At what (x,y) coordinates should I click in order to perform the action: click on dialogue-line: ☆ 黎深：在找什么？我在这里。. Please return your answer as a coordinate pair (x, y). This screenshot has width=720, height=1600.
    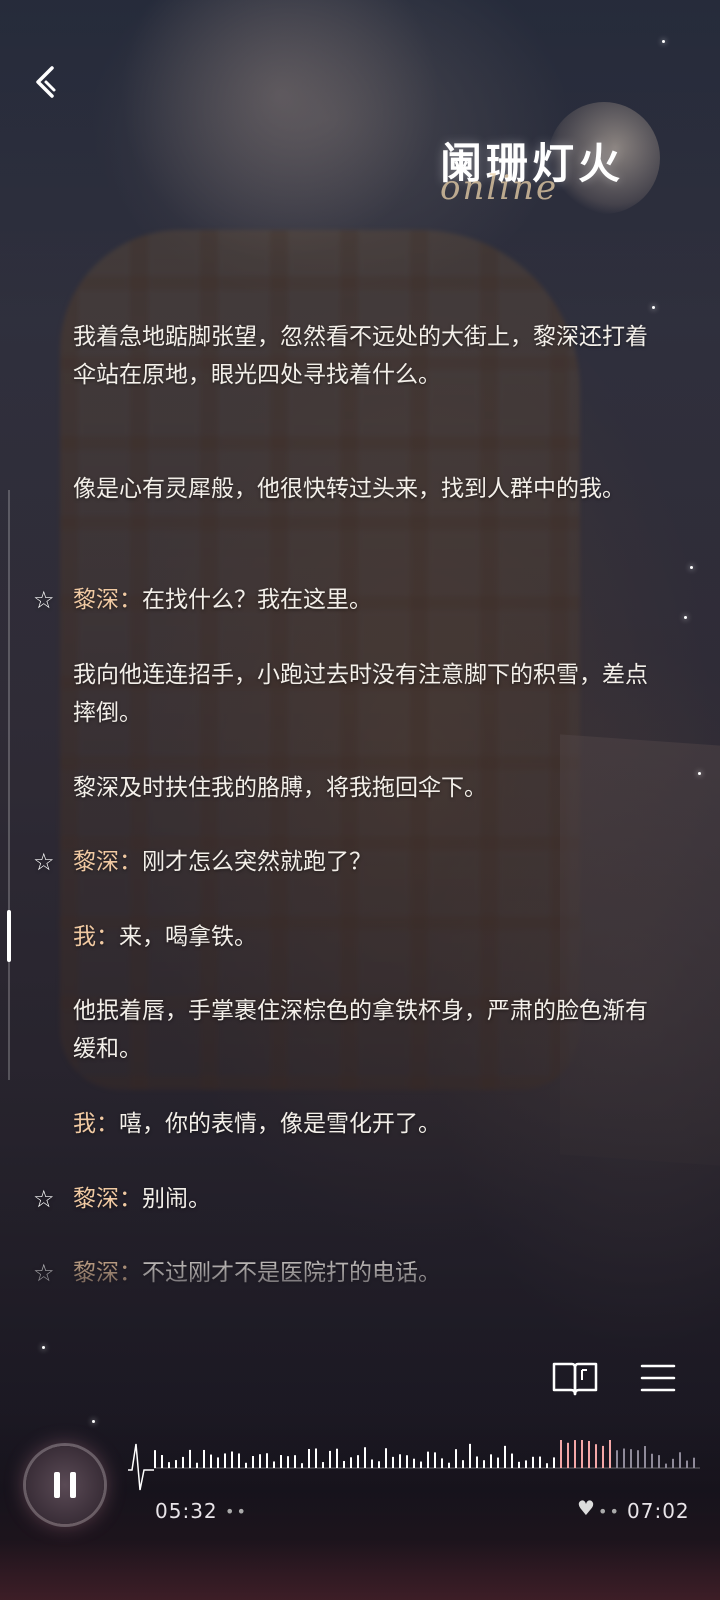
    Looking at the image, I should click on (353, 600).